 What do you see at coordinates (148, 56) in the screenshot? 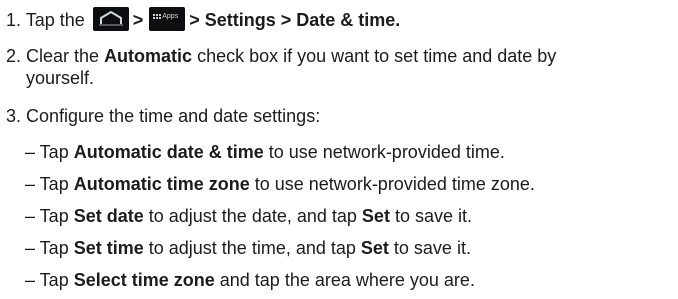
I see `step-2-bold: Automatic` at bounding box center [148, 56].